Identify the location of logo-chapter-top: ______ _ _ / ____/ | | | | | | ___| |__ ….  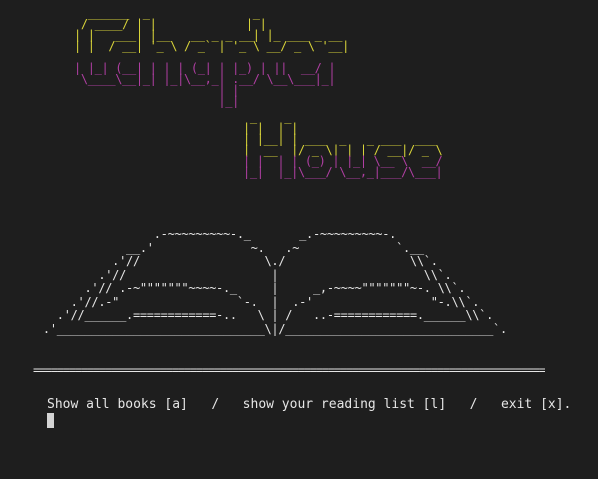
(211, 29).